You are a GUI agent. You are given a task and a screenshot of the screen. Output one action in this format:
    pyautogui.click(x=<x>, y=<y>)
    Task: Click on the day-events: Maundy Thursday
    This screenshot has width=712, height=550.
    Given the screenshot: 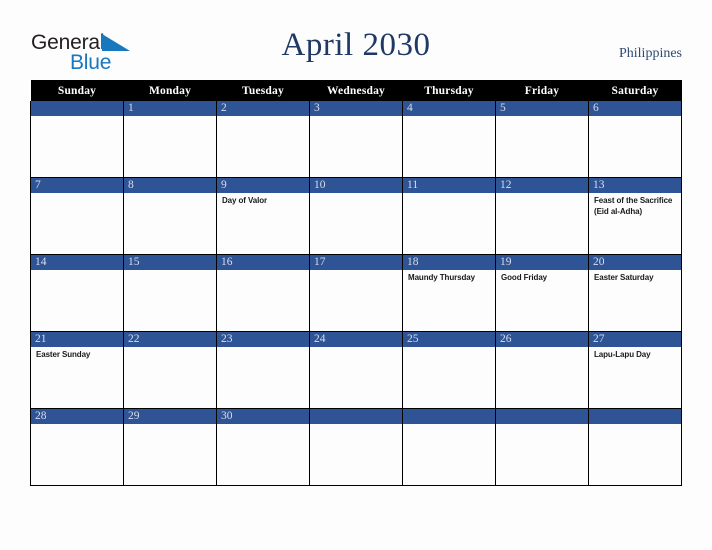 What is the action you would take?
    pyautogui.click(x=449, y=277)
    